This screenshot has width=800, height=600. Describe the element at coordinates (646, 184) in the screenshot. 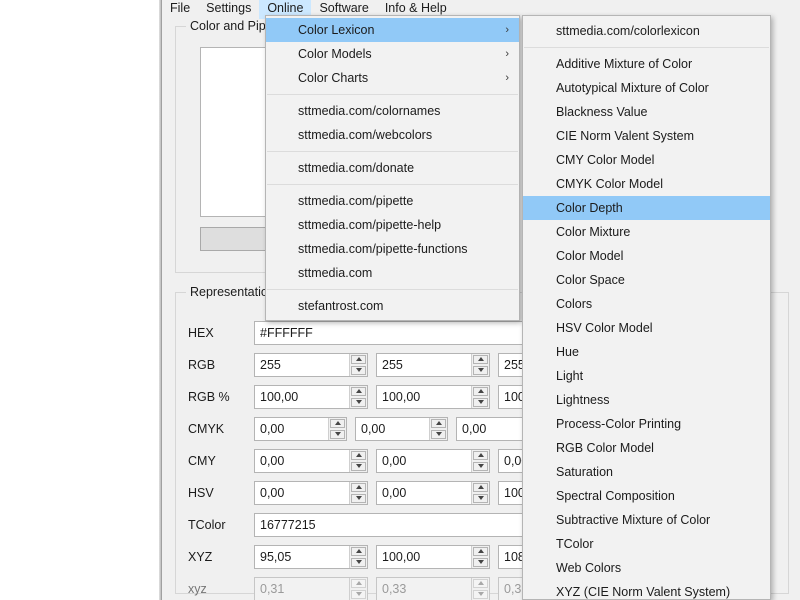

I see `menu-item-cmyk-color-model: CMYK Color Model` at that location.